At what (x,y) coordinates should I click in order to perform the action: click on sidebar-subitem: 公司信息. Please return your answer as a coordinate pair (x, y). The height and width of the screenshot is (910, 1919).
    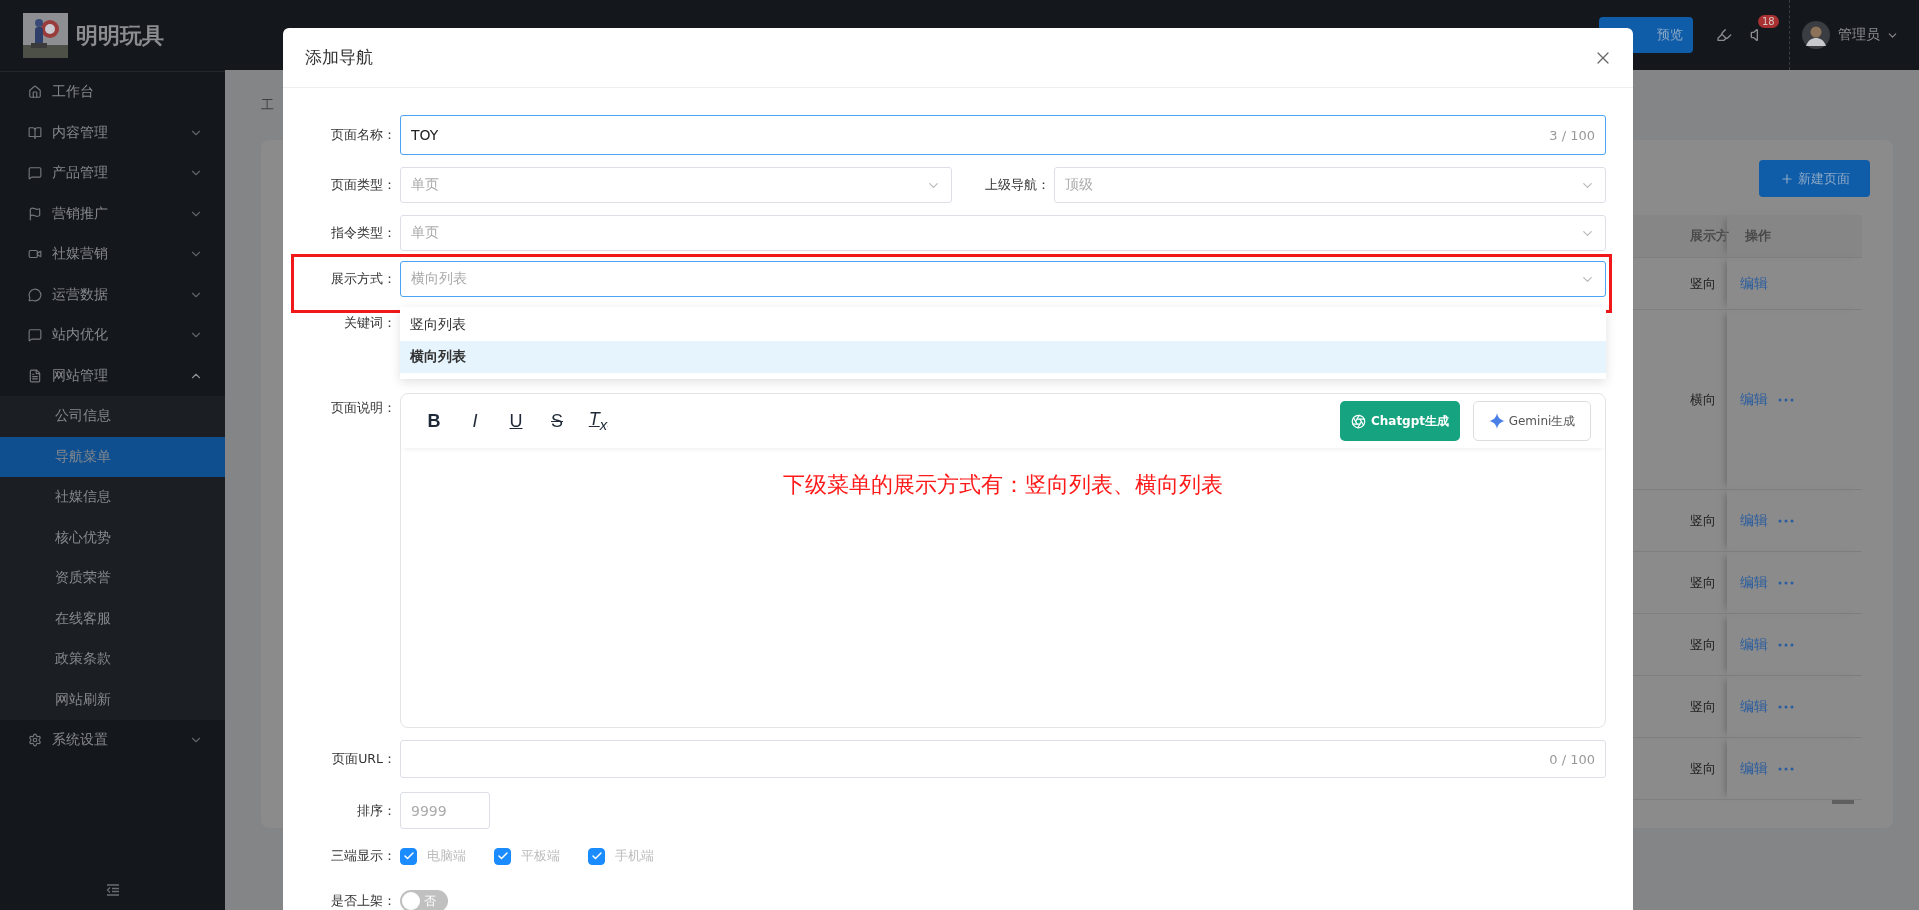
    Looking at the image, I should click on (112, 416).